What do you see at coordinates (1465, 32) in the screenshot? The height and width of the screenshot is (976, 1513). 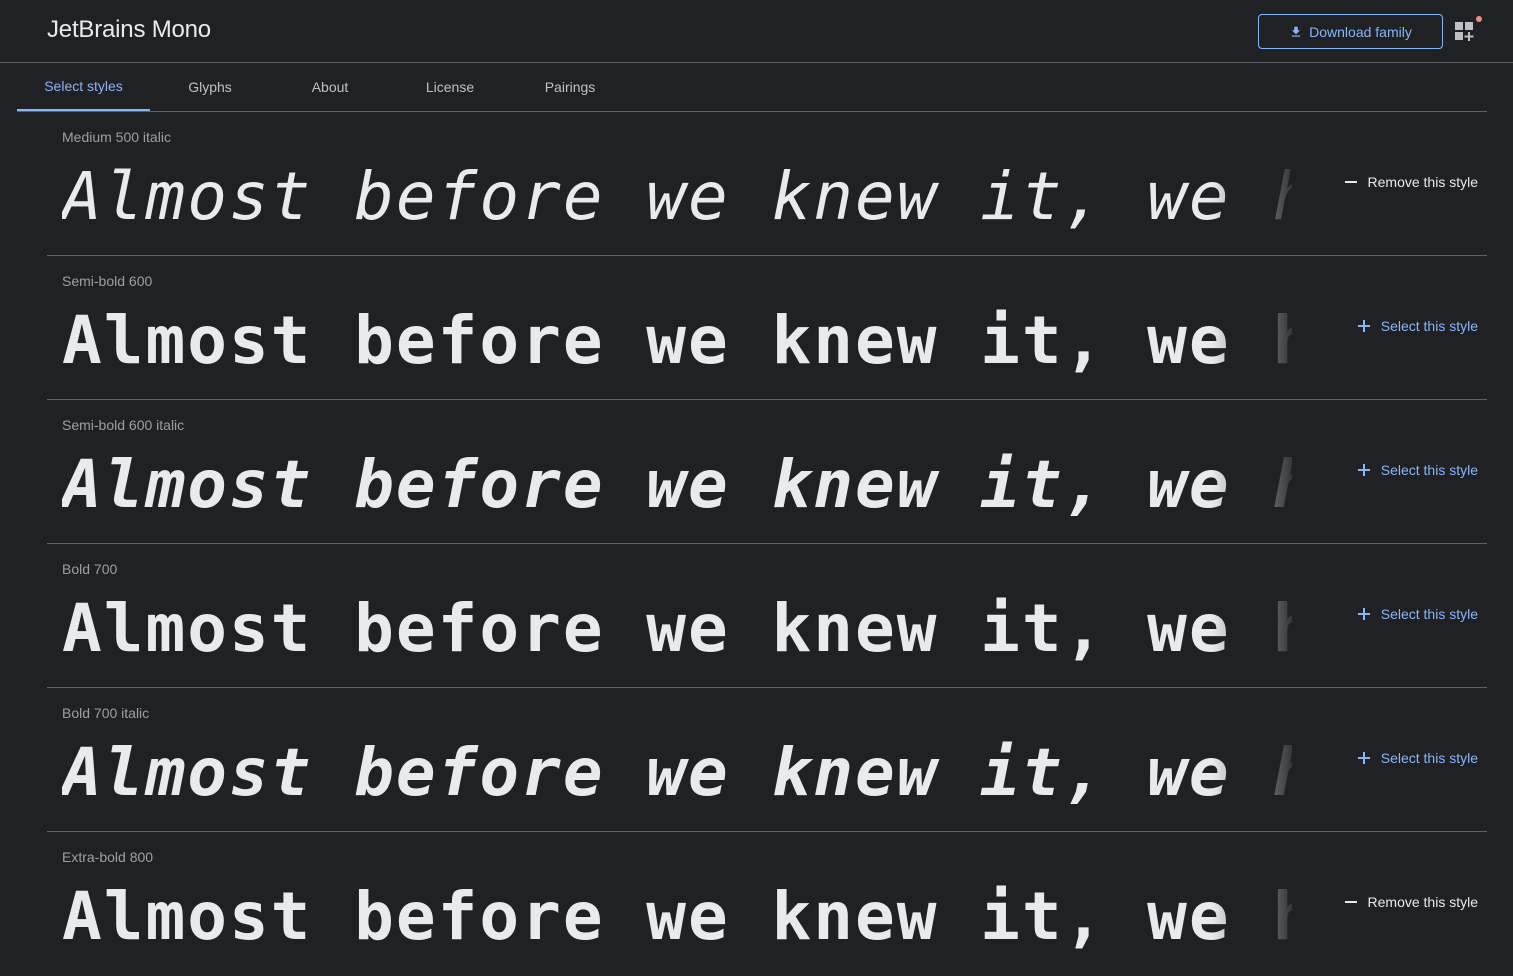 I see `selected-families-icon` at bounding box center [1465, 32].